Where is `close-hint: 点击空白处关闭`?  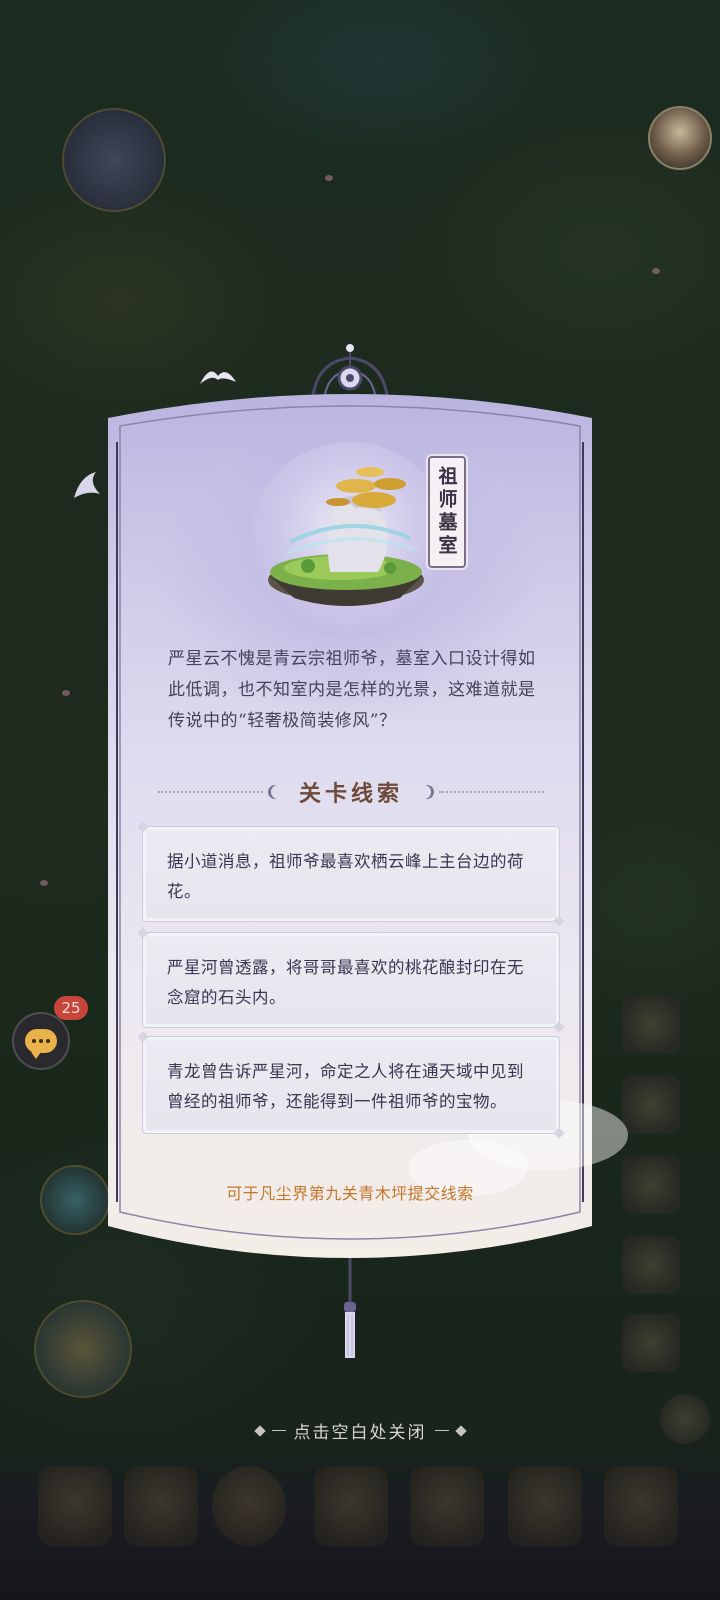
close-hint: 点击空白处关闭 is located at coordinates (360, 1430).